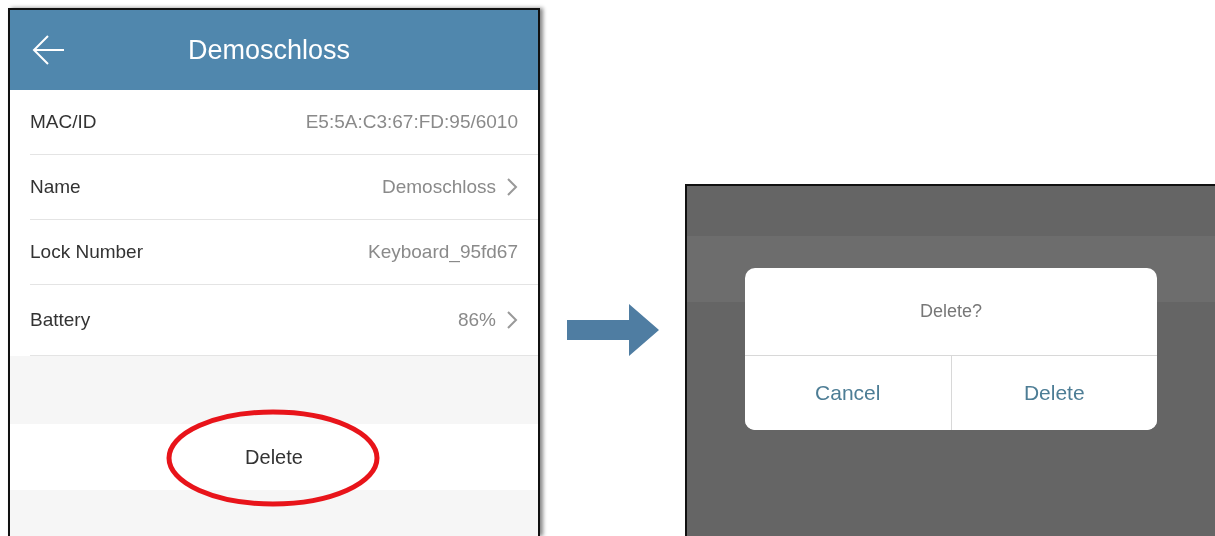 The height and width of the screenshot is (536, 1215). I want to click on back-arrow-icon, so click(49, 50).